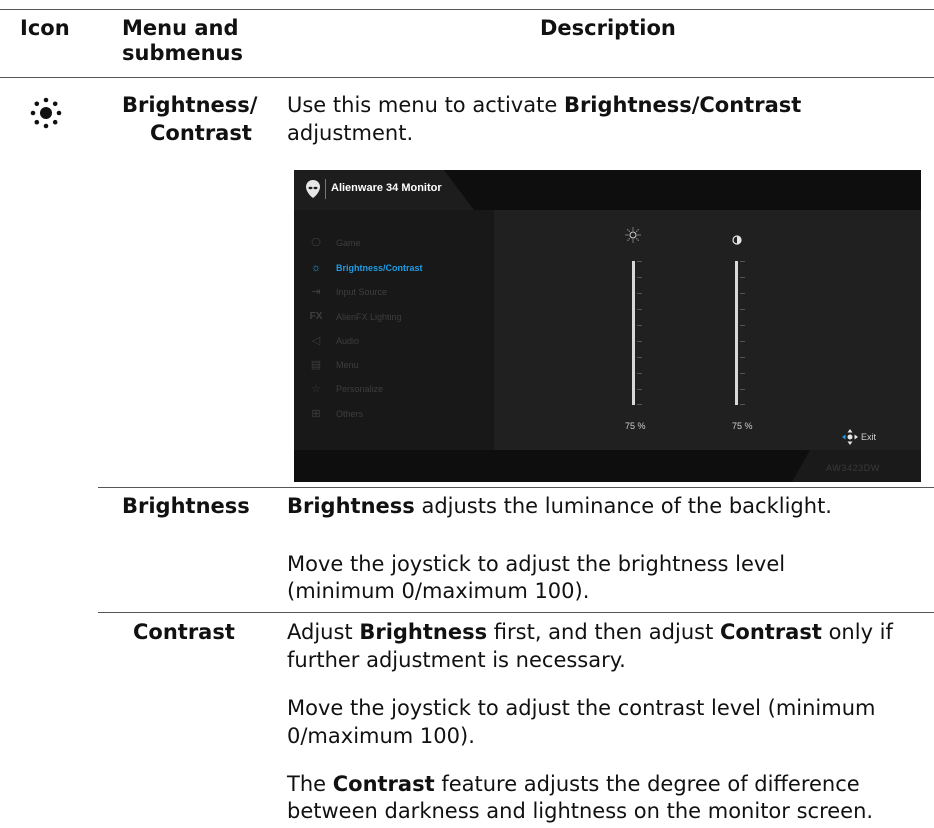 The width and height of the screenshot is (934, 828). I want to click on menu-brightness: Brightness, so click(186, 506).